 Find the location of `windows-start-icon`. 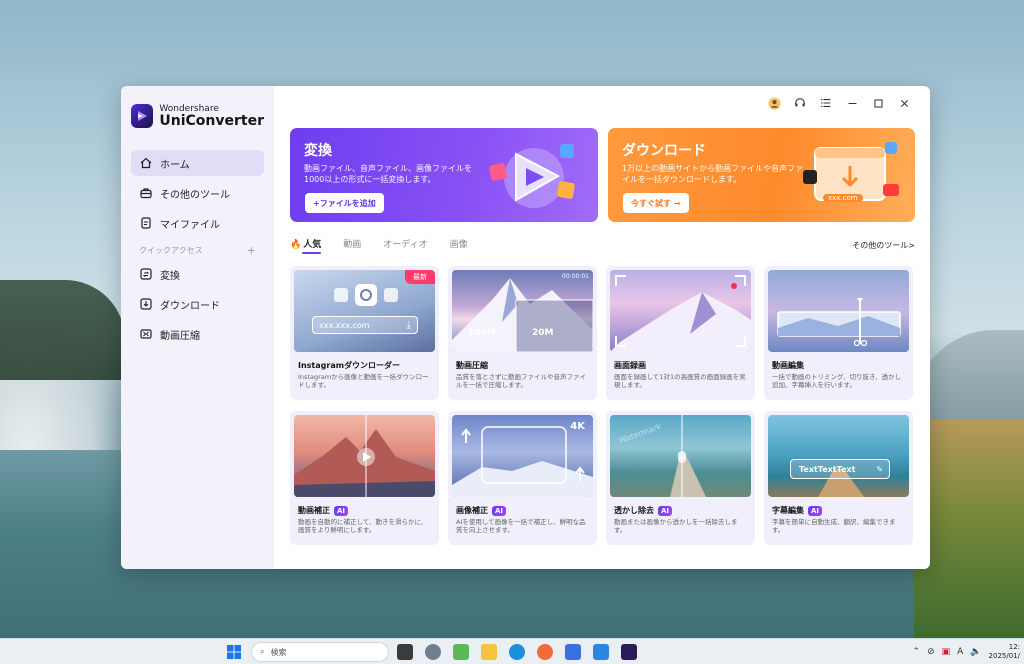

windows-start-icon is located at coordinates (234, 652).